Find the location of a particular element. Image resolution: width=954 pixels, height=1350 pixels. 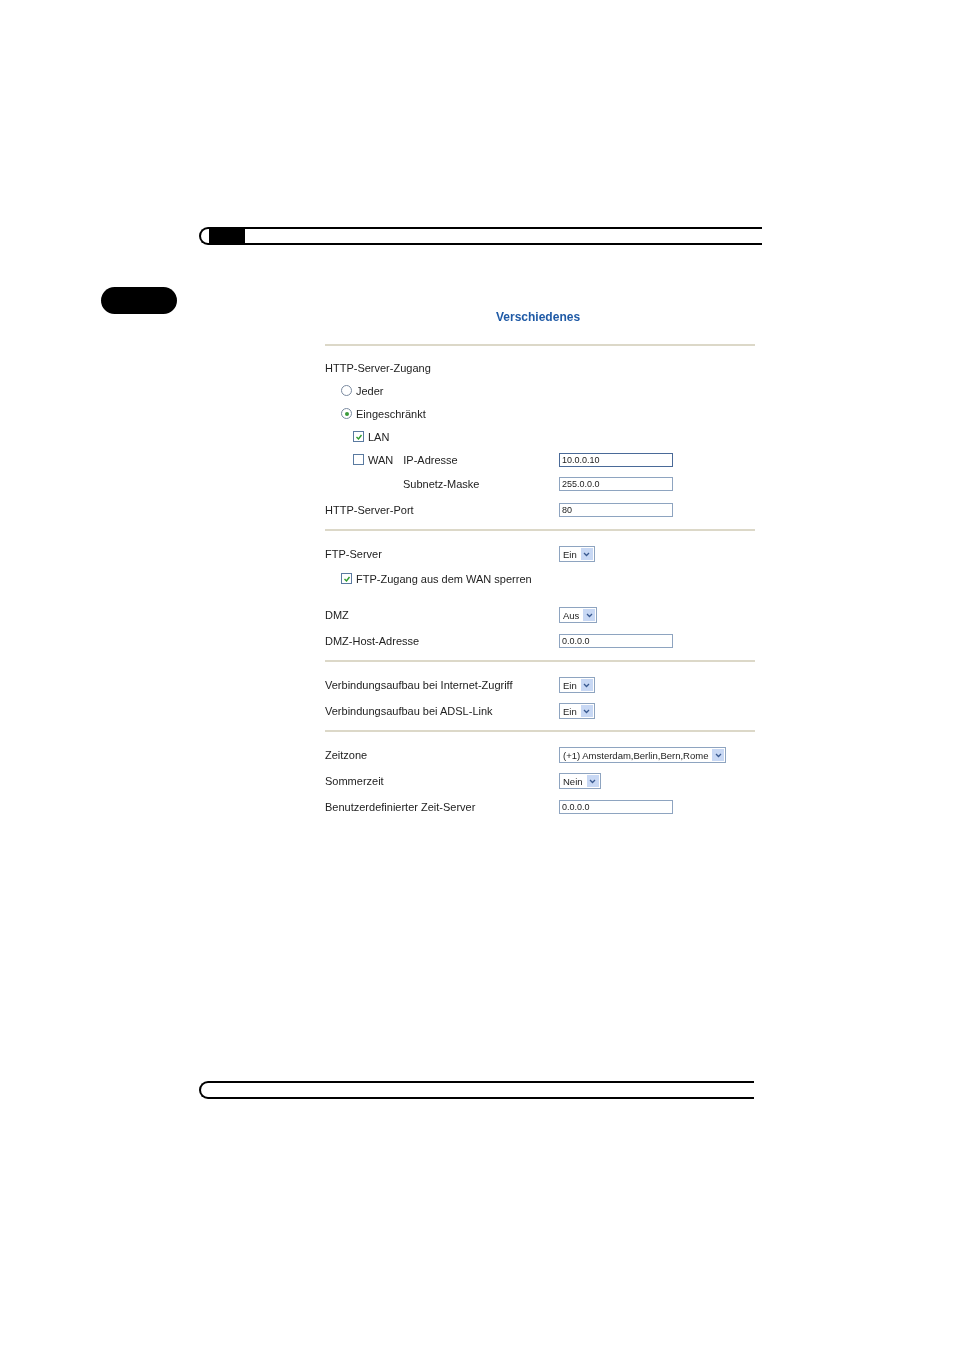

dropdown: (+1) Amsterdam,Berlin,Bern,Rome is located at coordinates (643, 755).